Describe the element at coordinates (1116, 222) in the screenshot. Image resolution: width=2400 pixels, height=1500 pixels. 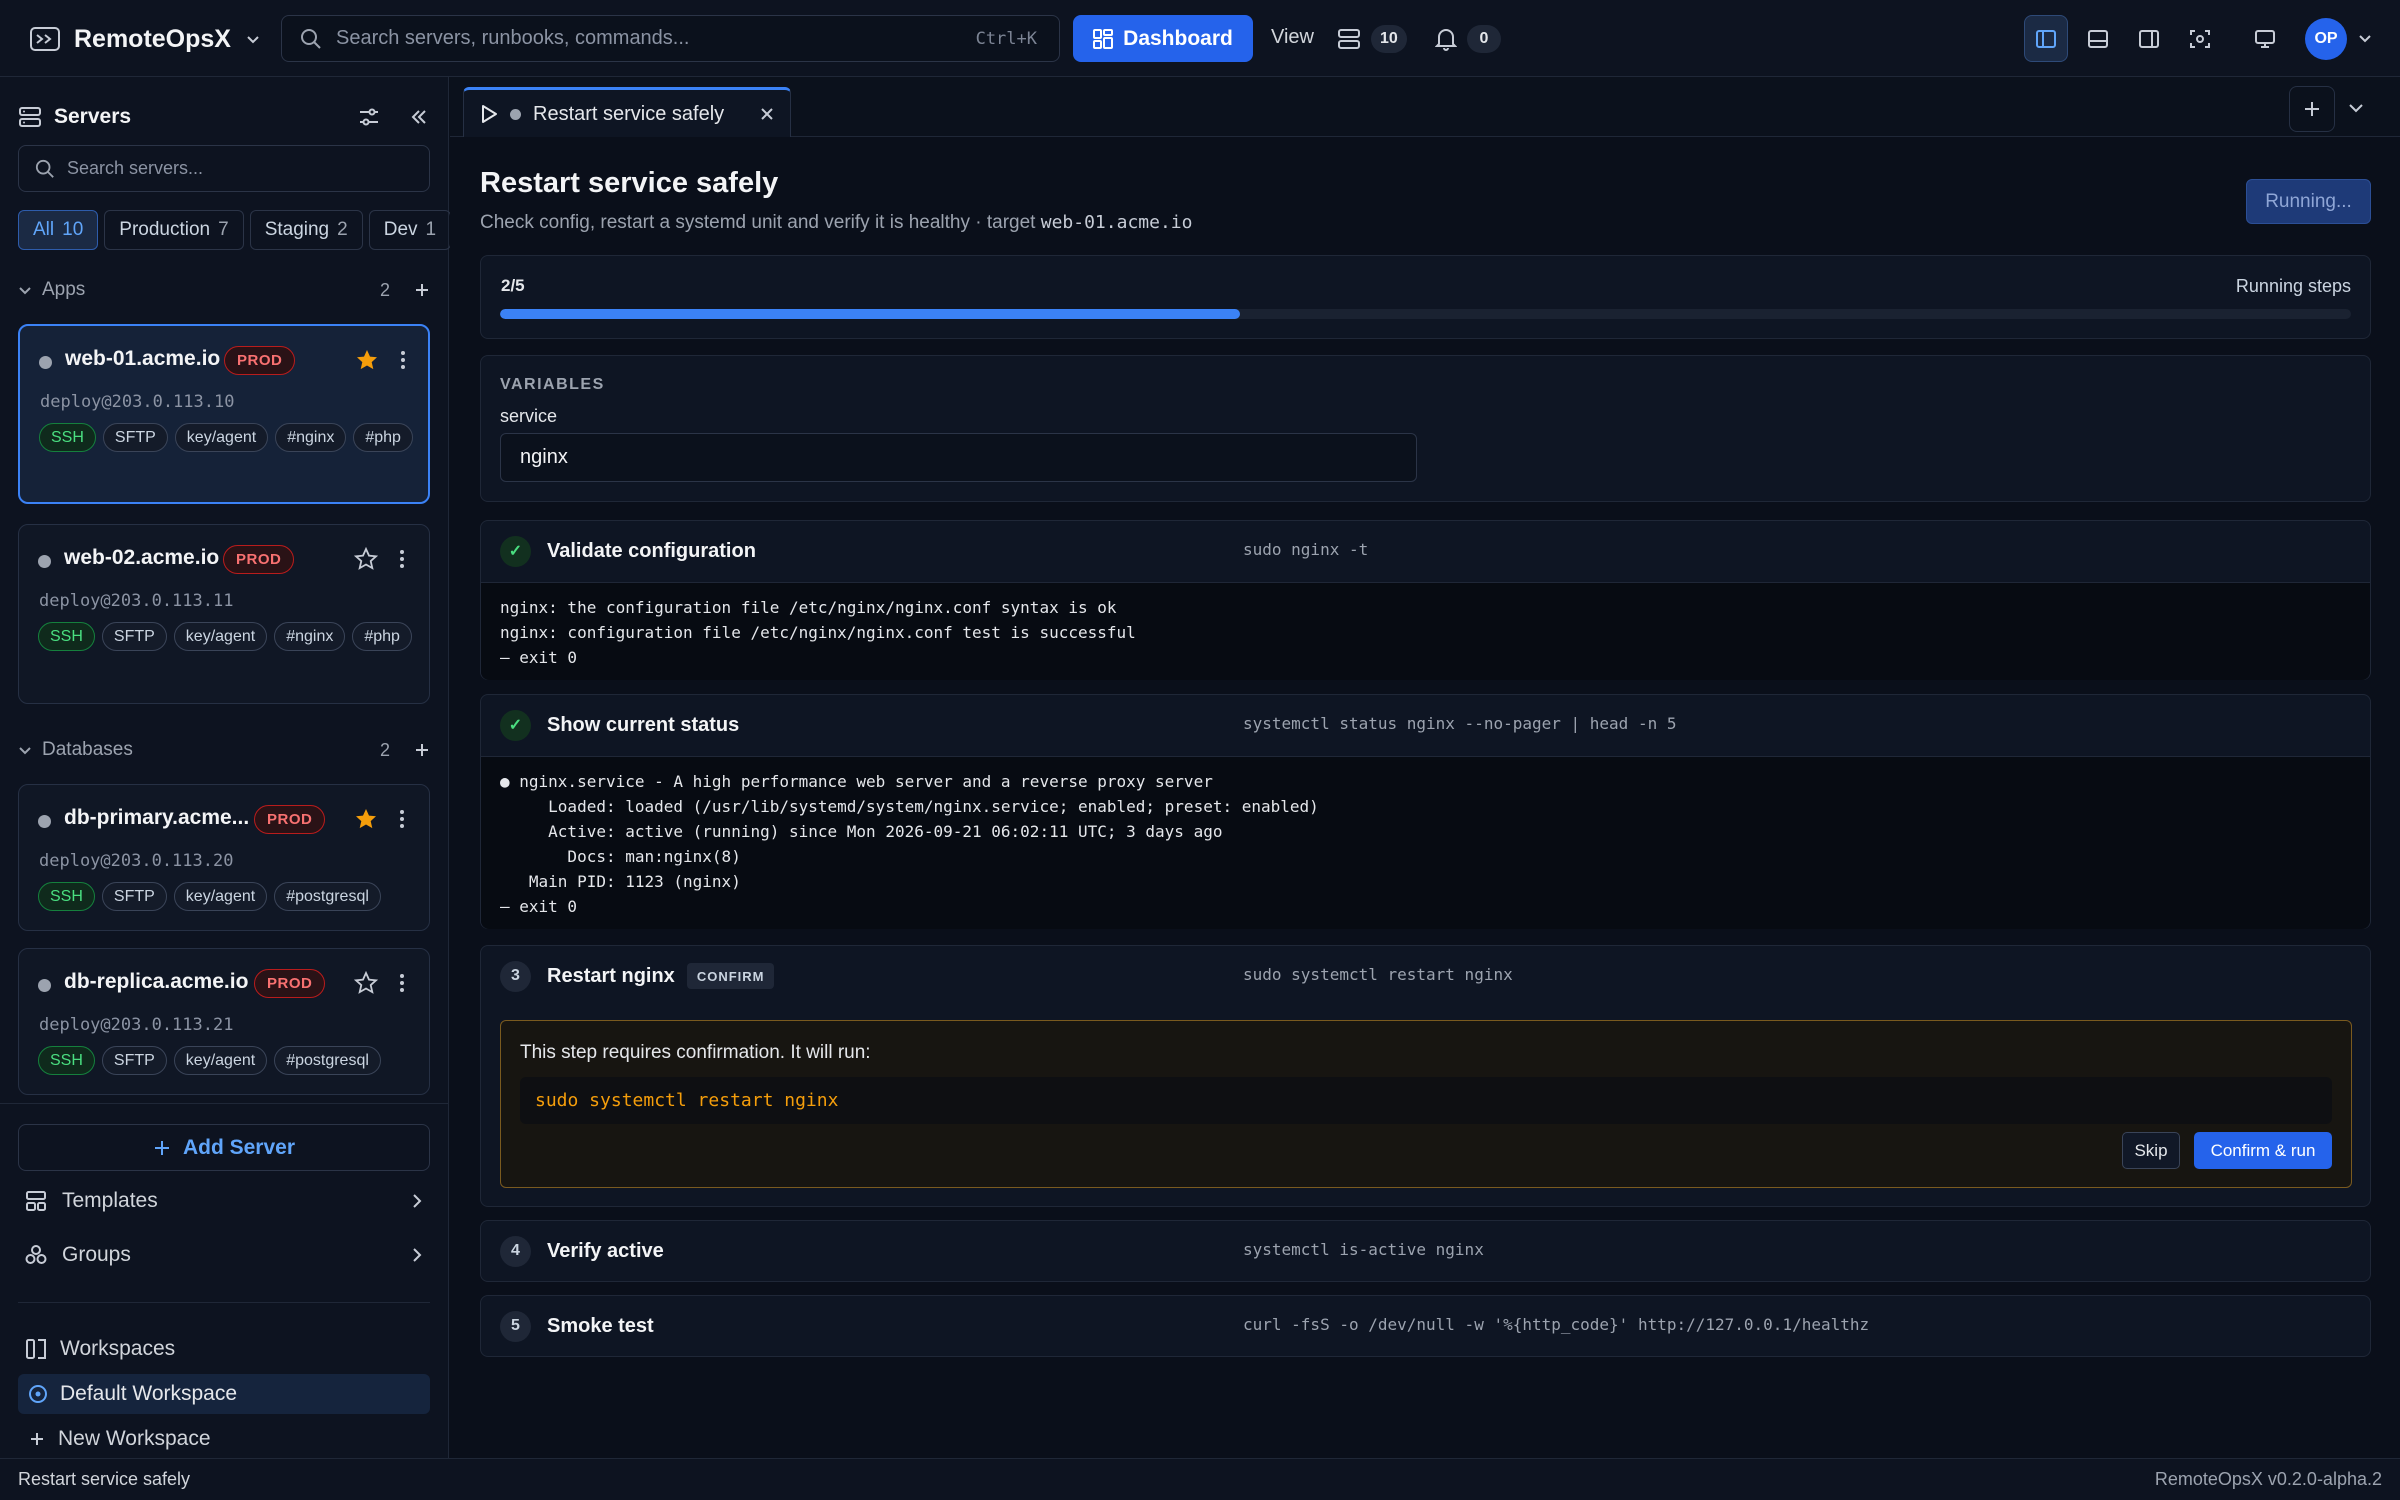
I see `target-host: web-01.acme.io` at that location.